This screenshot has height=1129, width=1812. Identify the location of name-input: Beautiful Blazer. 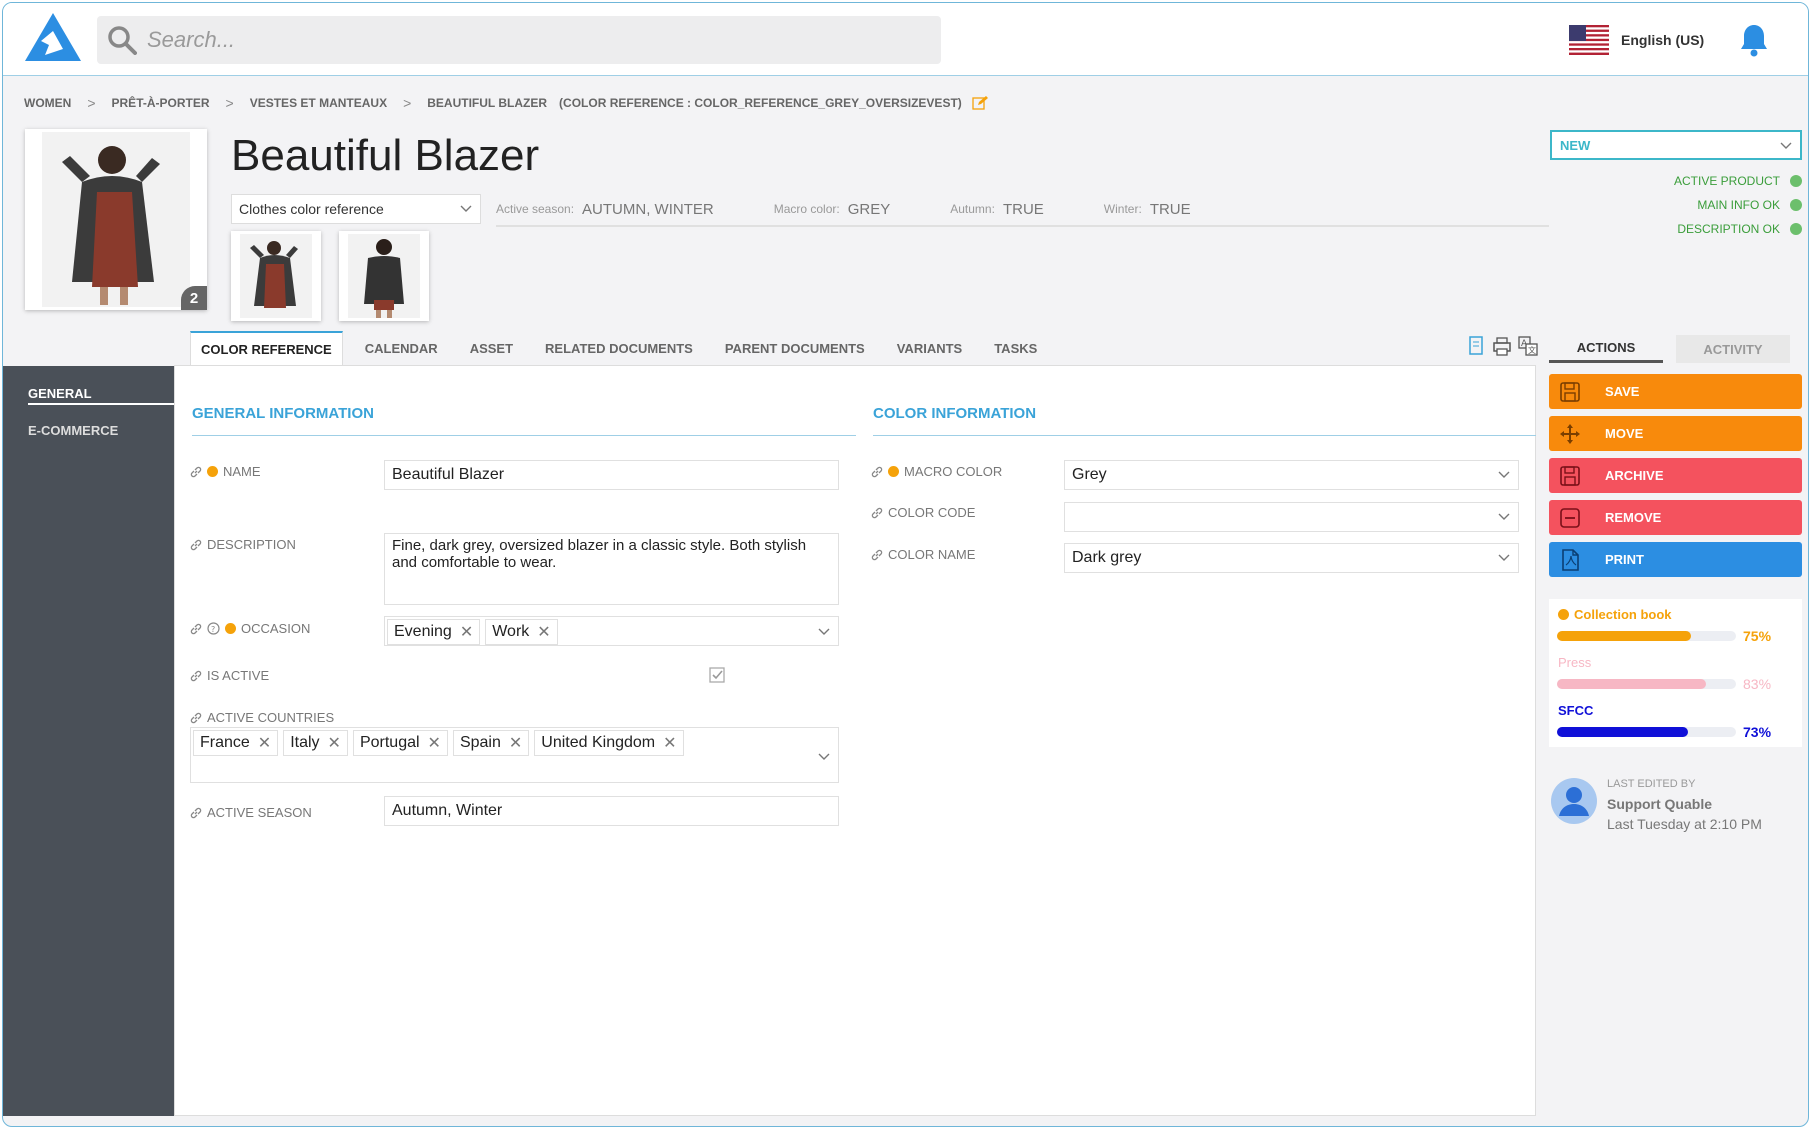
(611, 475).